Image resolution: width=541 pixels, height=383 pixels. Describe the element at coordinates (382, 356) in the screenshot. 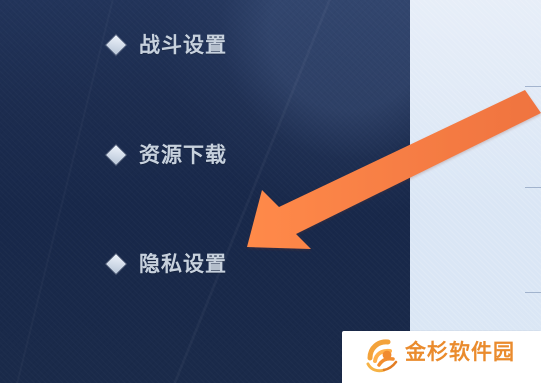

I see `watermark-logo-icon` at that location.